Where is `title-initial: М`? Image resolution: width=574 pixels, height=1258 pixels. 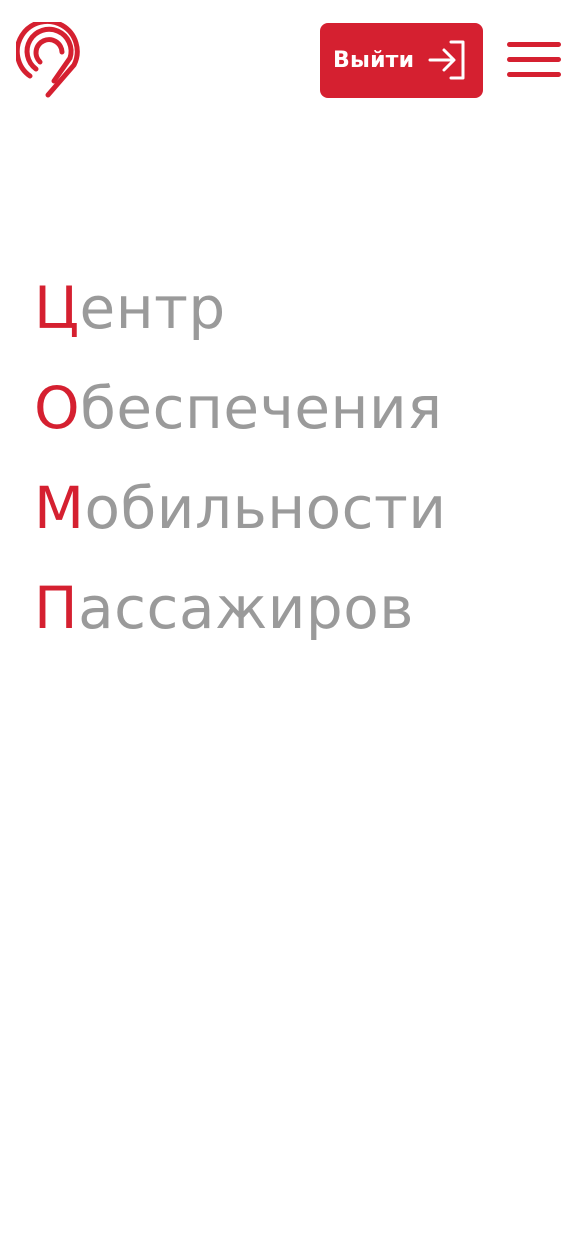 title-initial: М is located at coordinates (59, 508).